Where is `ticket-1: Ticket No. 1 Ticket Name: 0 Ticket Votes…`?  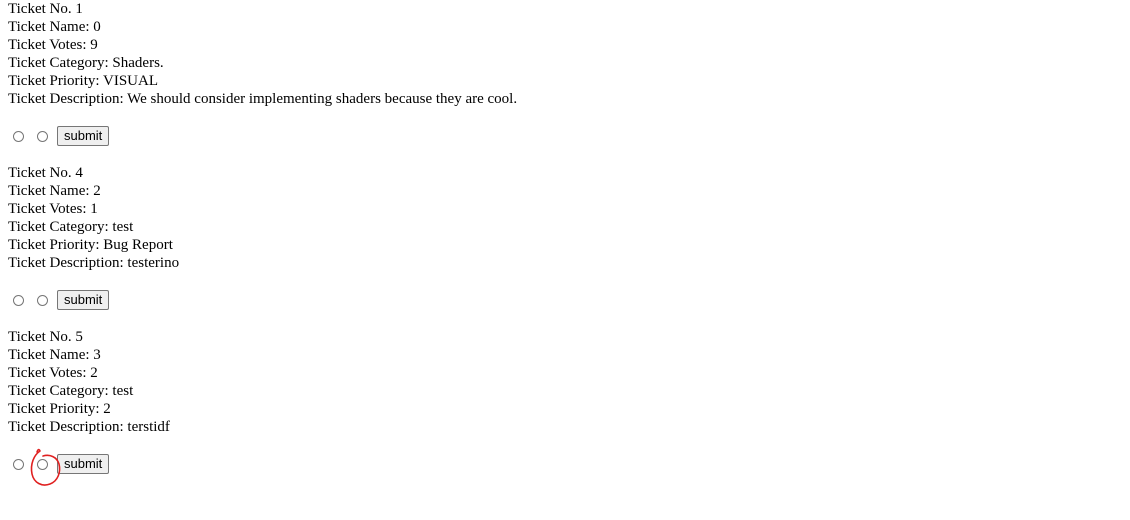 ticket-1: Ticket No. 1 Ticket Name: 0 Ticket Votes… is located at coordinates (262, 73).